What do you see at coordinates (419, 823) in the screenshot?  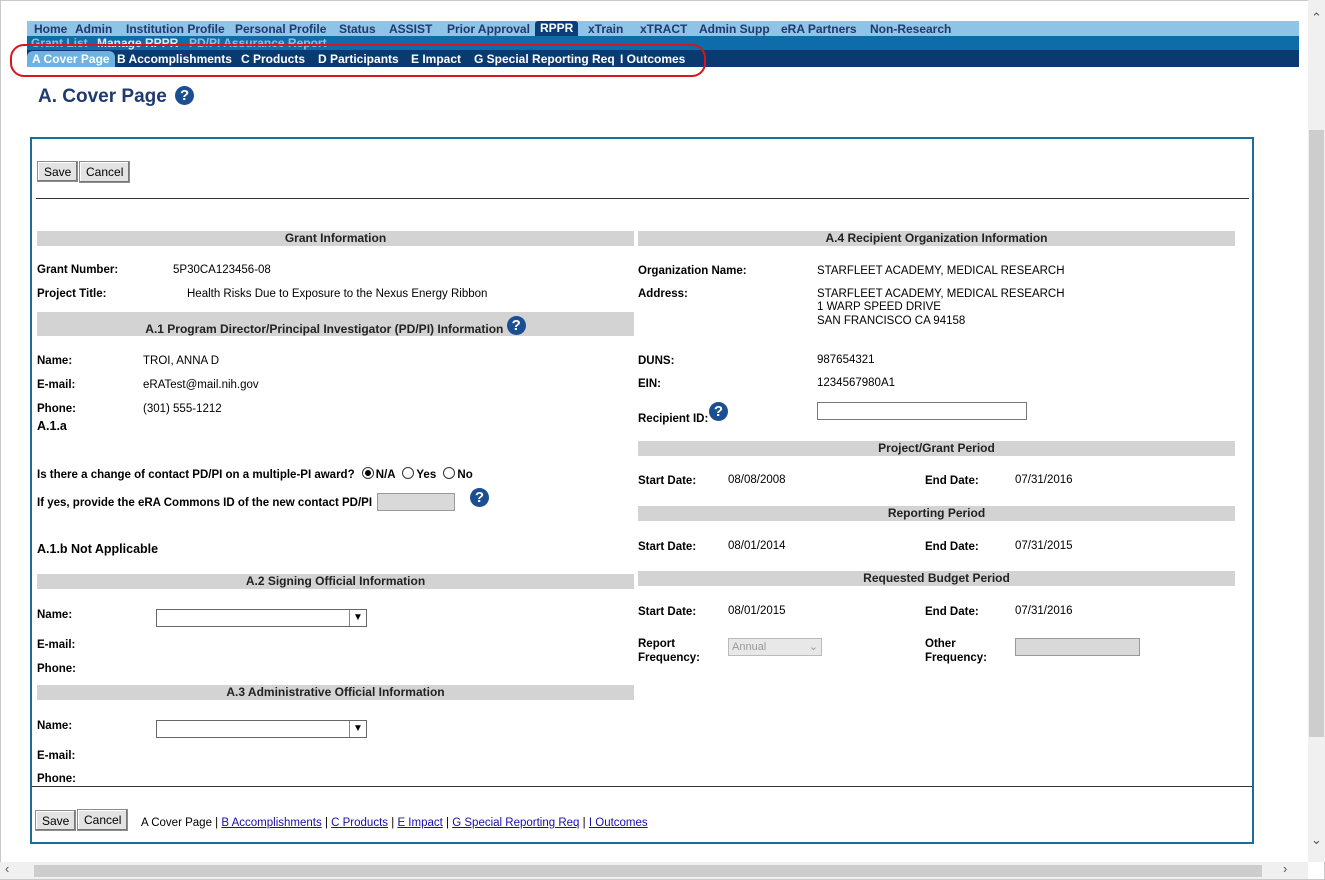 I see `bottom-link-e-impact: E Impact` at bounding box center [419, 823].